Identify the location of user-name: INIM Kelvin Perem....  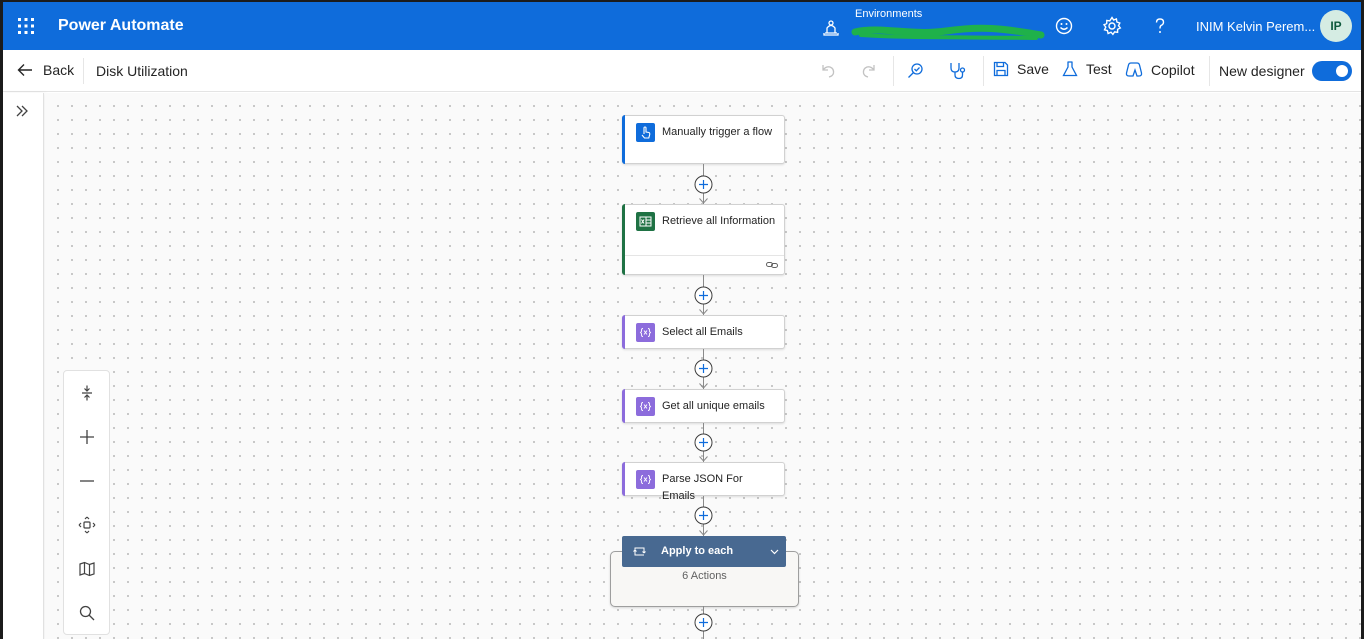
(1255, 26).